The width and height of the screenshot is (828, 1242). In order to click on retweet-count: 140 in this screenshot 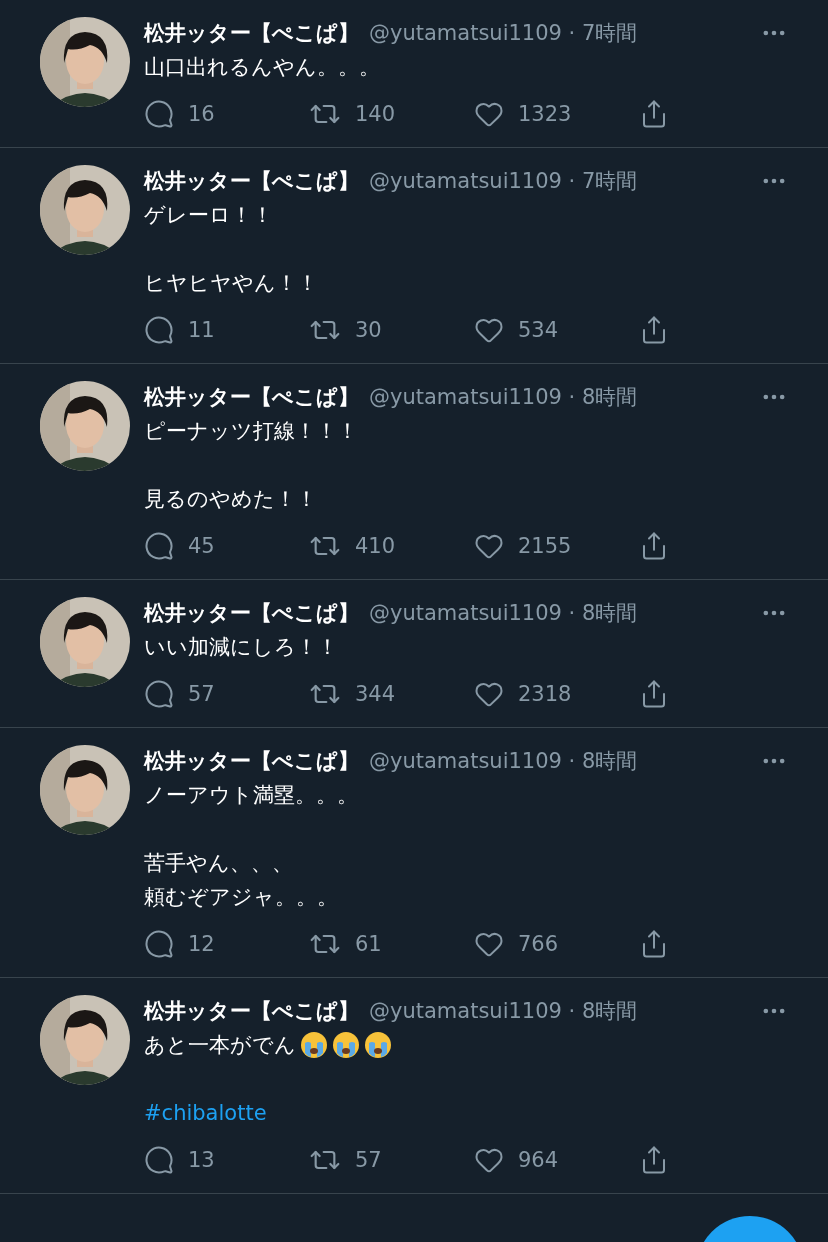, I will do `click(375, 114)`.